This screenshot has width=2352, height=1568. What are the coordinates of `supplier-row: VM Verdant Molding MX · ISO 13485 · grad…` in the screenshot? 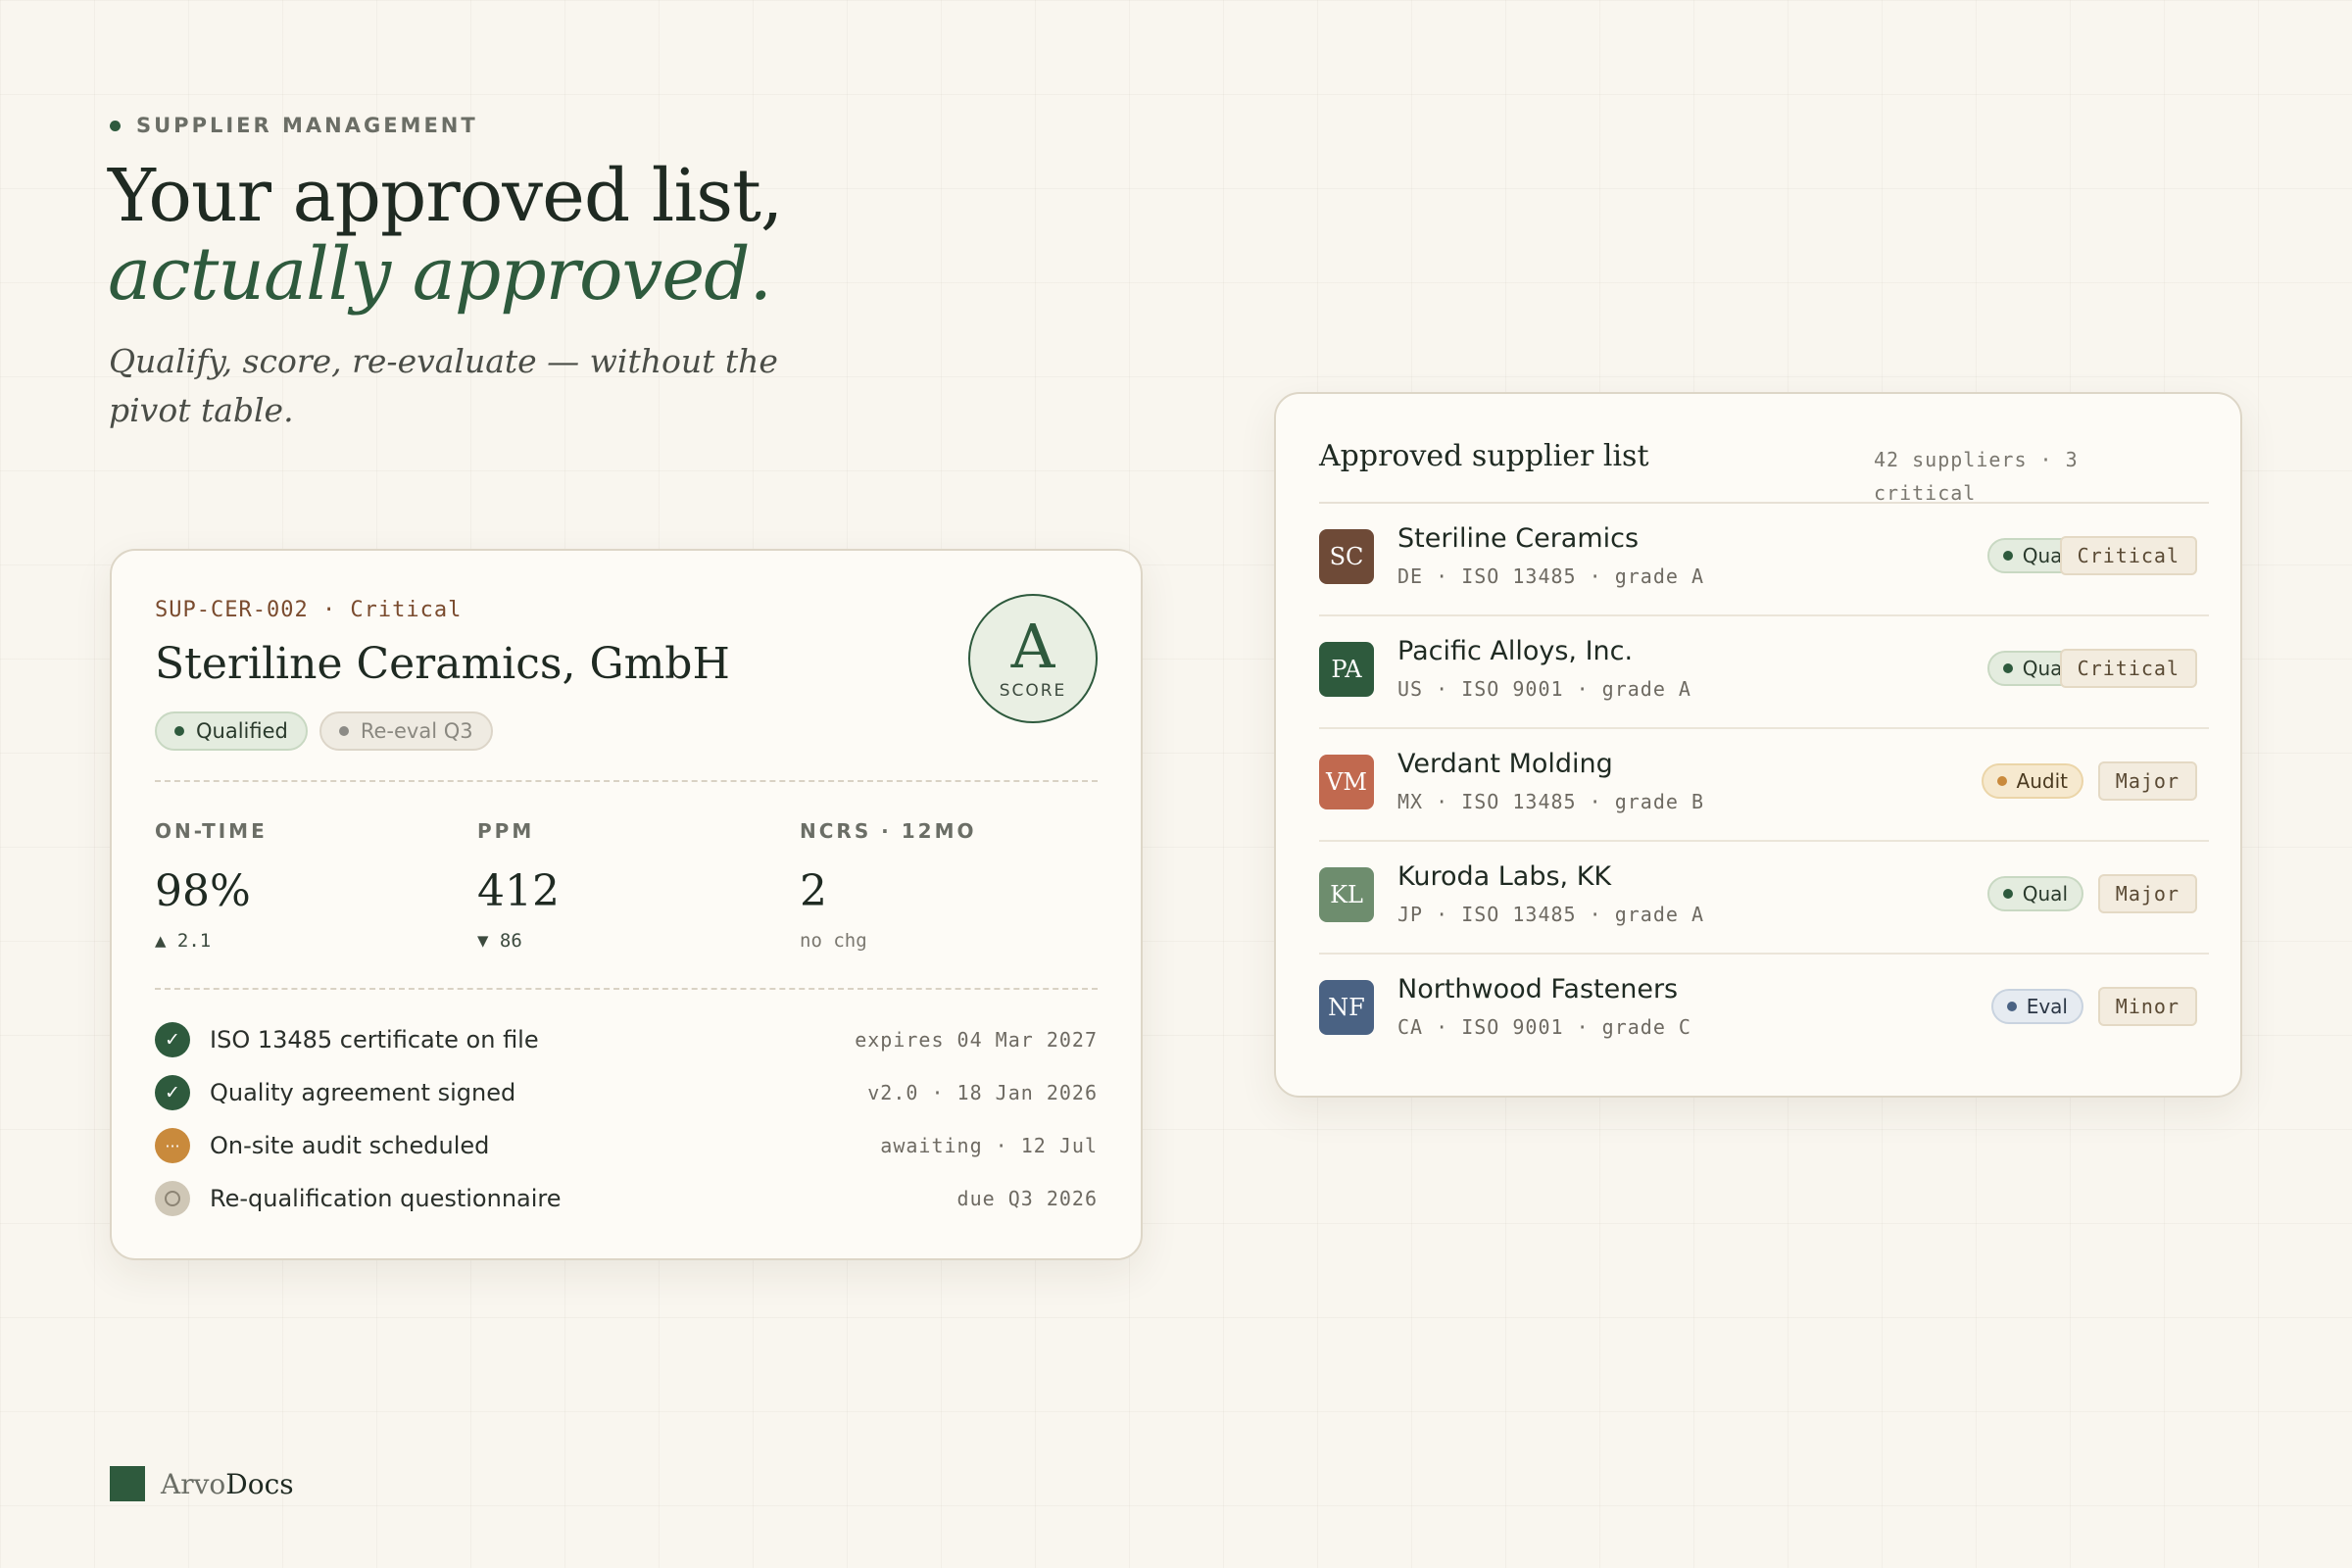 It's located at (1764, 785).